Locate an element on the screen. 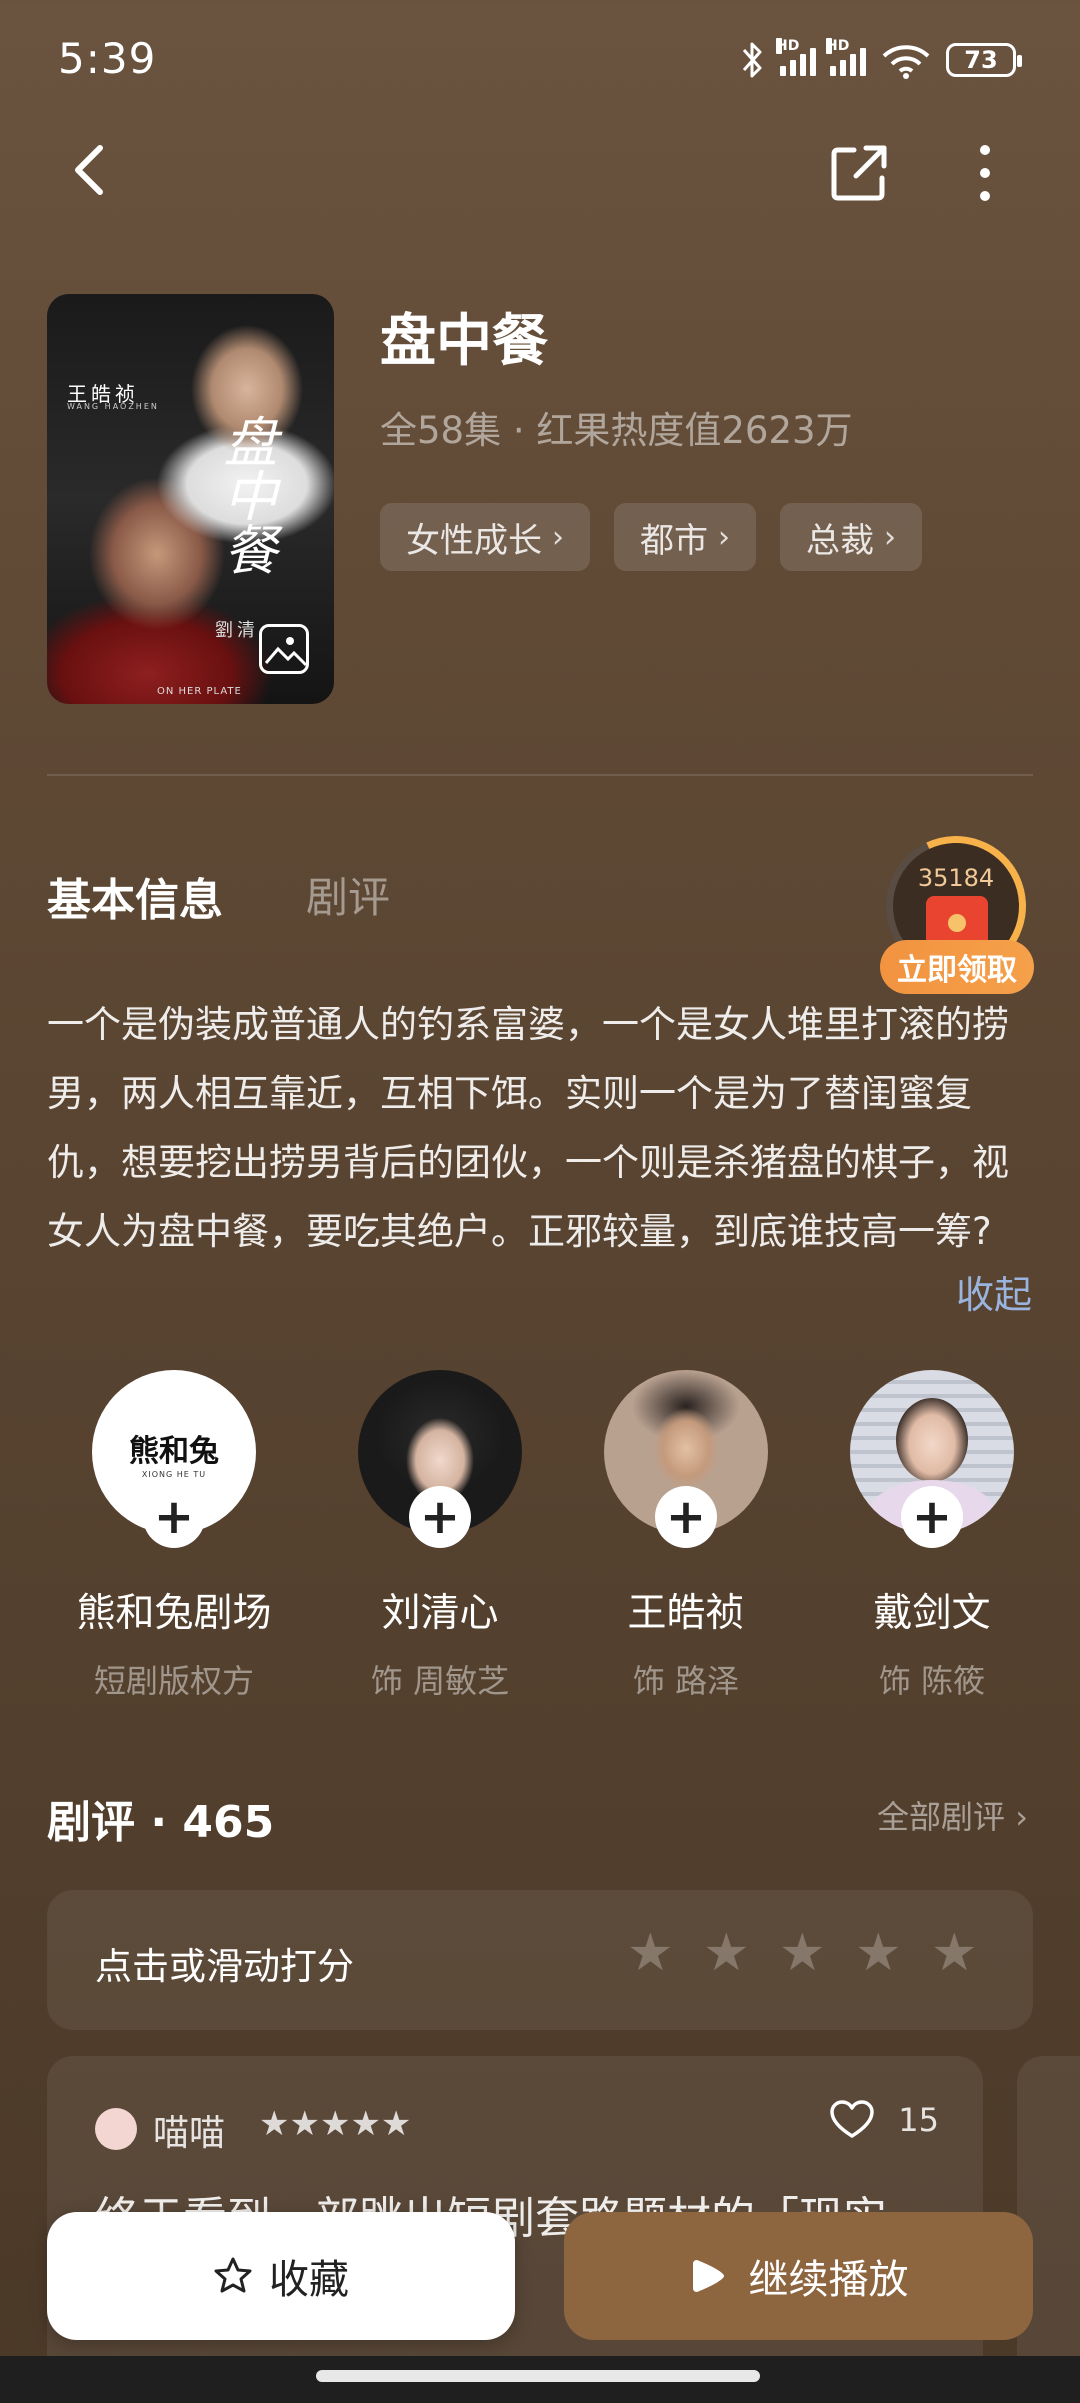 The height and width of the screenshot is (2403, 1080). tag-item: 都市 › is located at coordinates (685, 537).